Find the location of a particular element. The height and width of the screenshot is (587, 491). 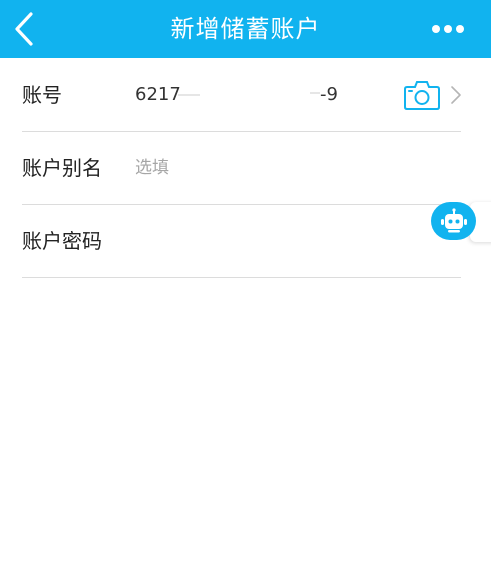

chevron-left-icon is located at coordinates (24, 29).